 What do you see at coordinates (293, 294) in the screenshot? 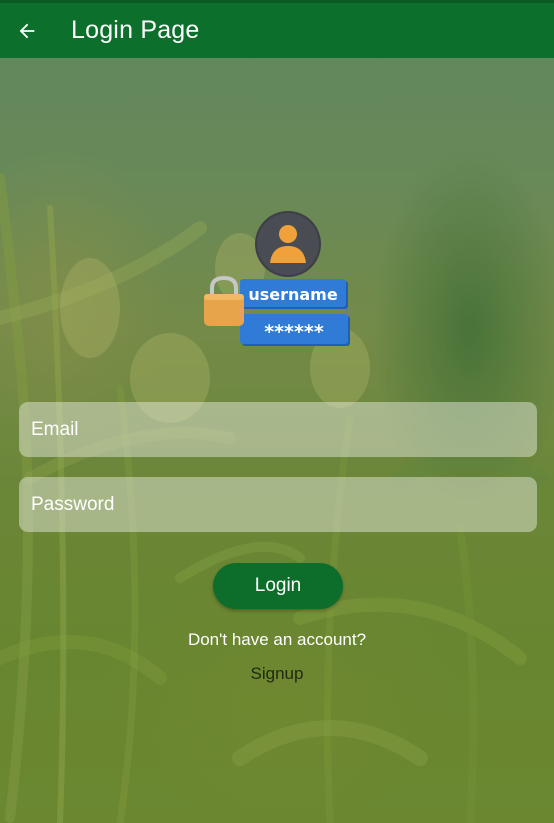
I see `username-illustration-label: username` at bounding box center [293, 294].